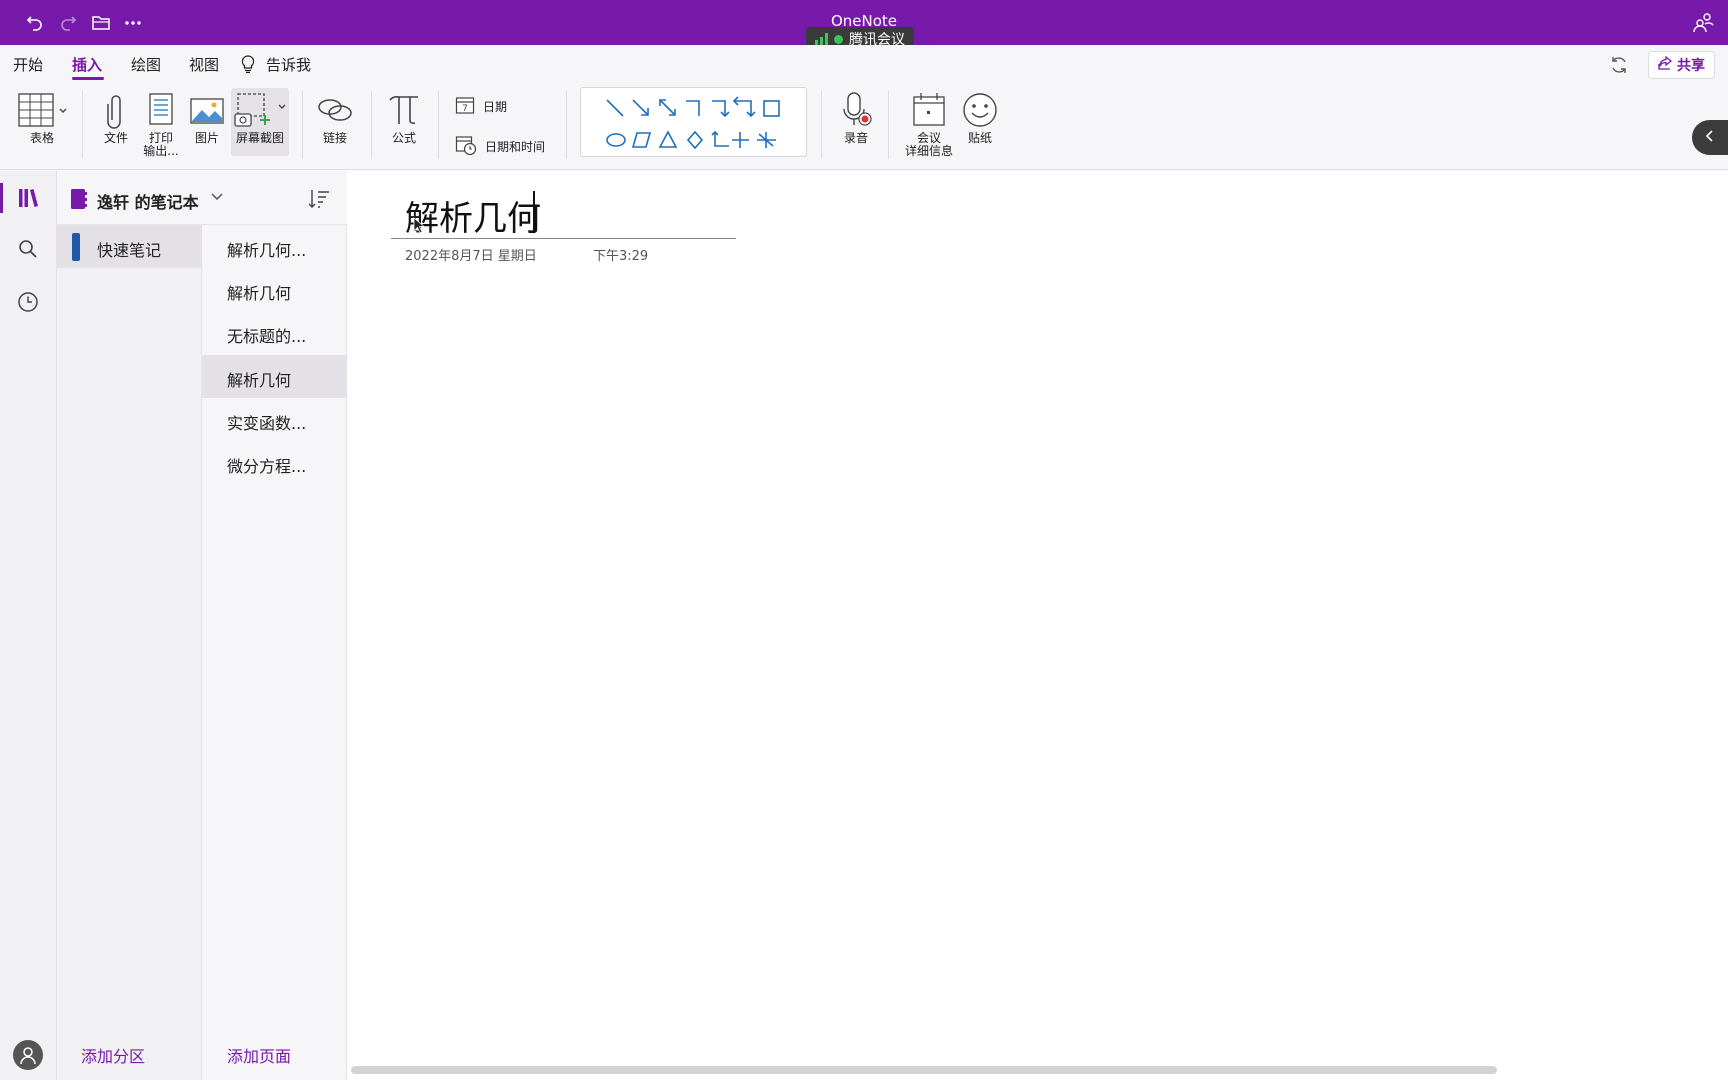 The height and width of the screenshot is (1080, 1728). What do you see at coordinates (28, 302) in the screenshot?
I see `recent-clock-icon` at bounding box center [28, 302].